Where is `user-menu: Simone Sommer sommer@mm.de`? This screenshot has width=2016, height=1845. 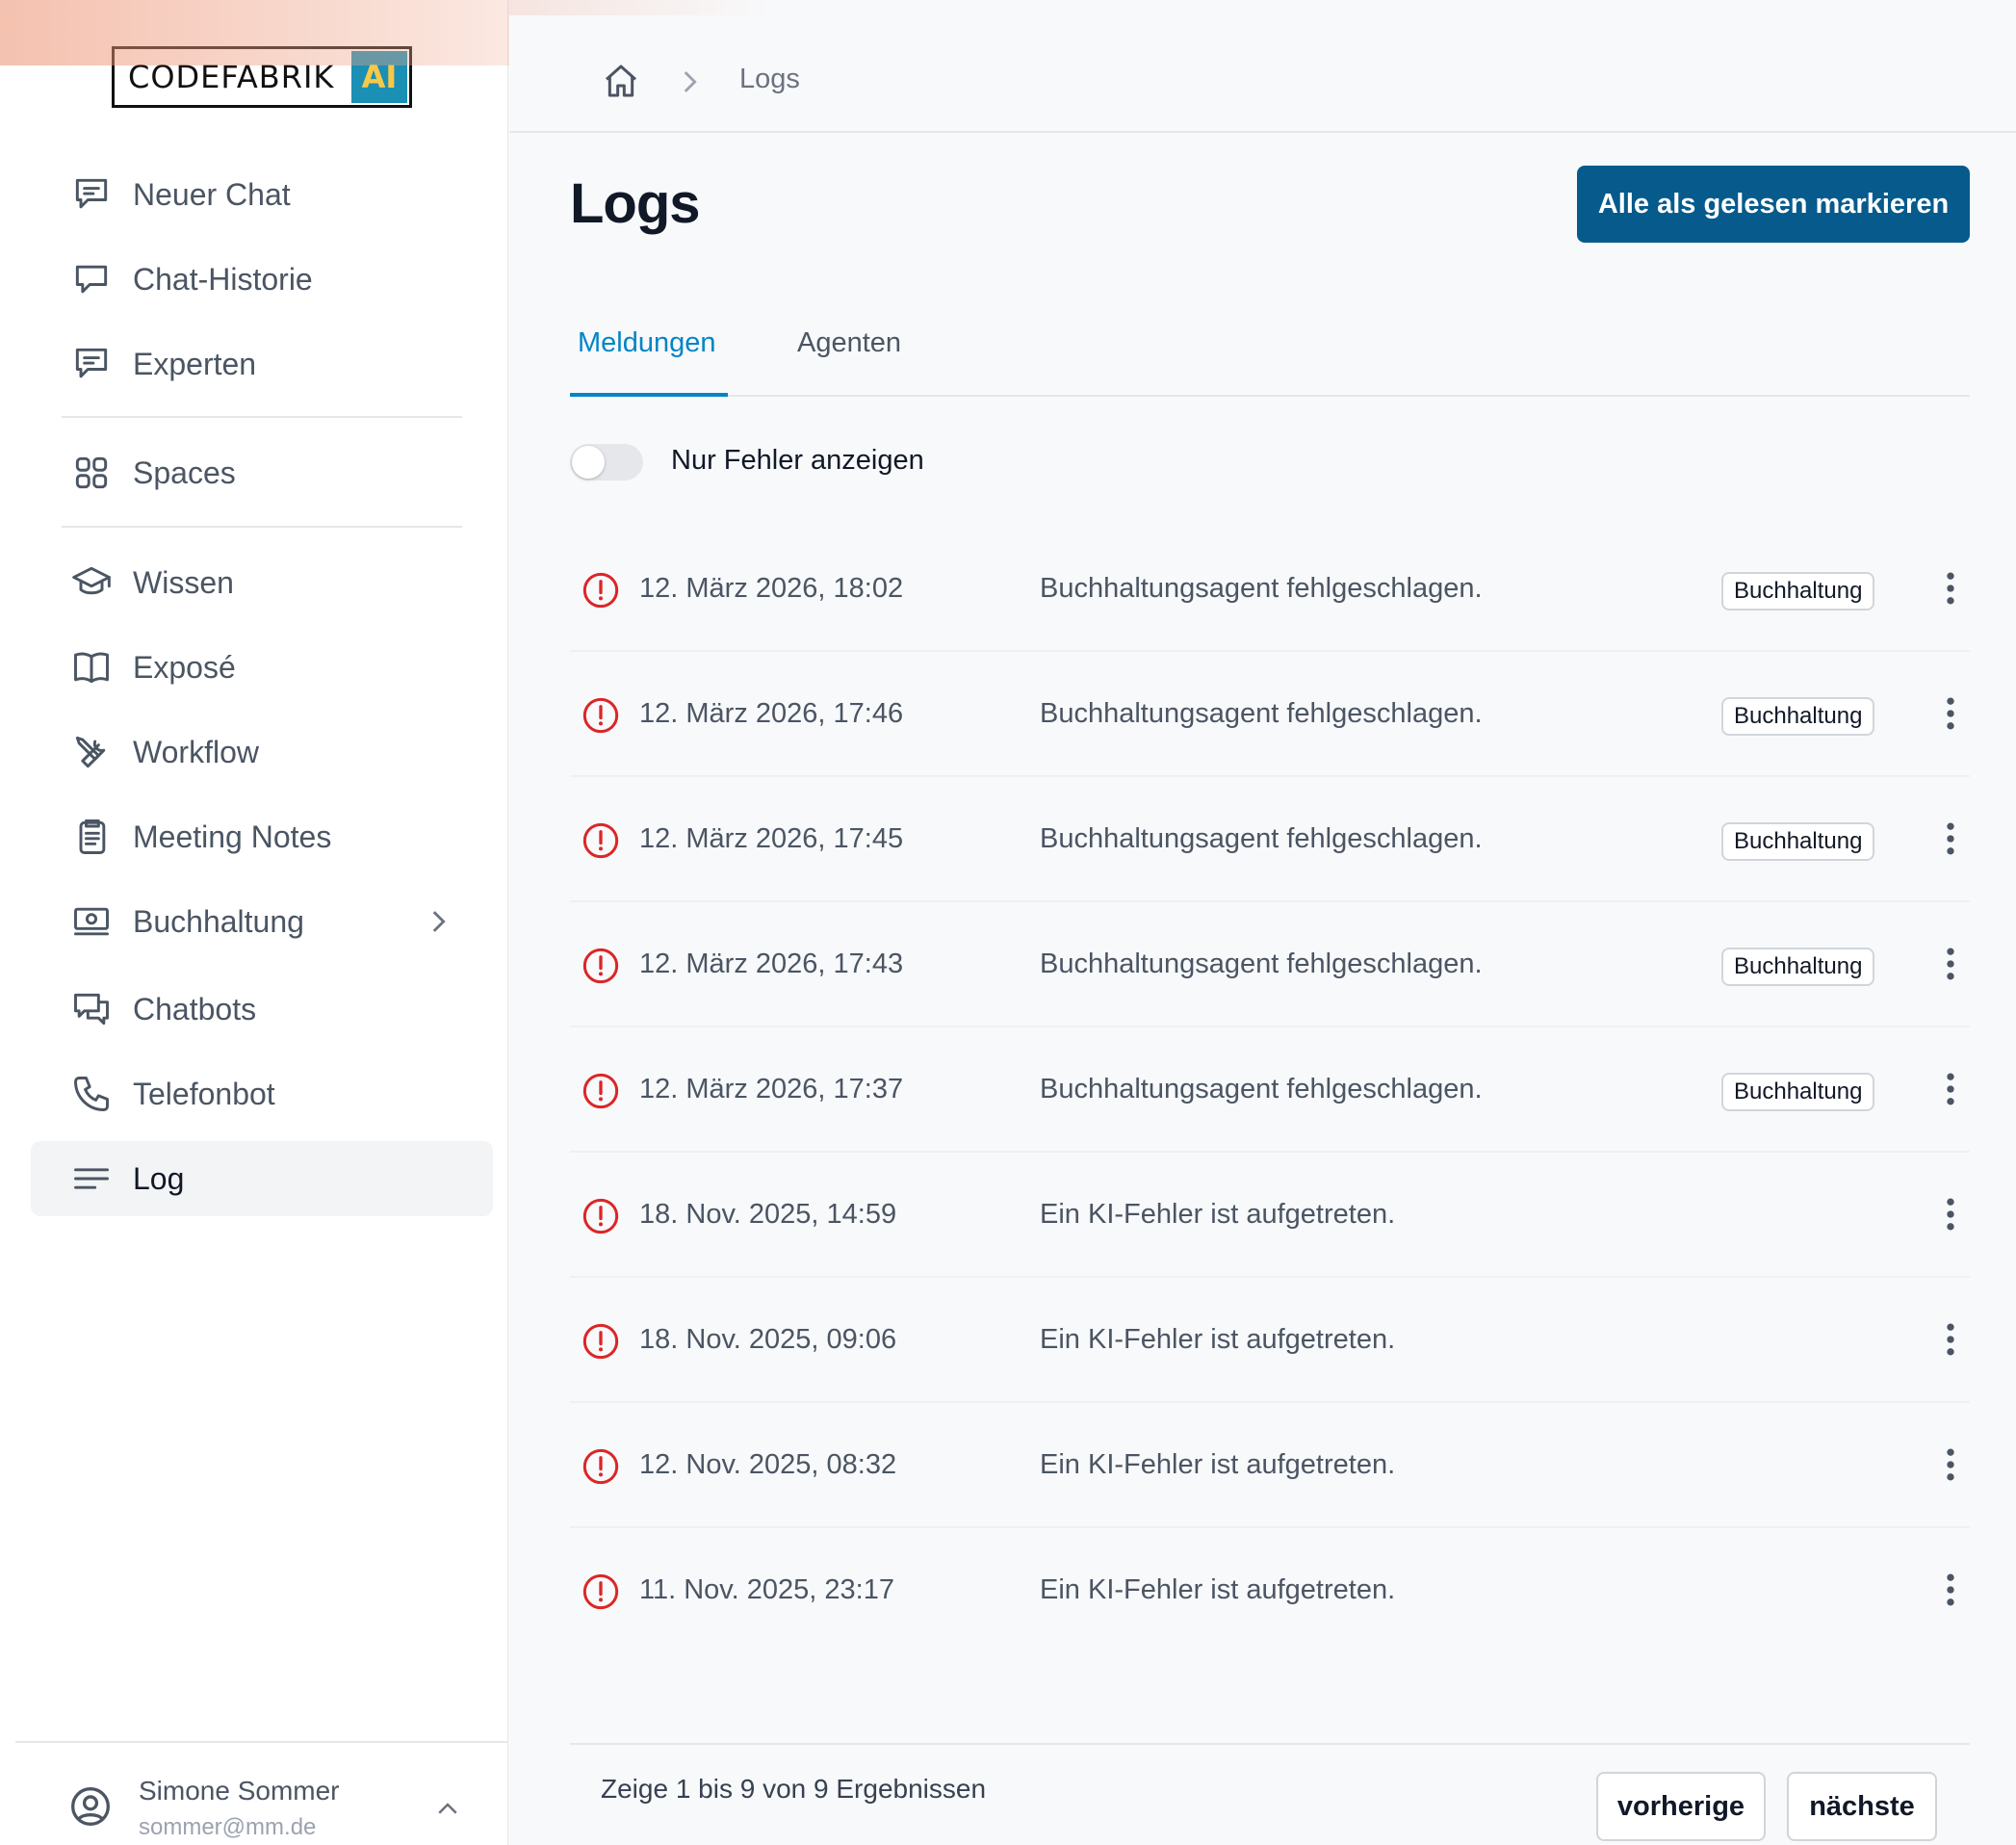 user-menu: Simone Sommer sommer@mm.de is located at coordinates (261, 1793).